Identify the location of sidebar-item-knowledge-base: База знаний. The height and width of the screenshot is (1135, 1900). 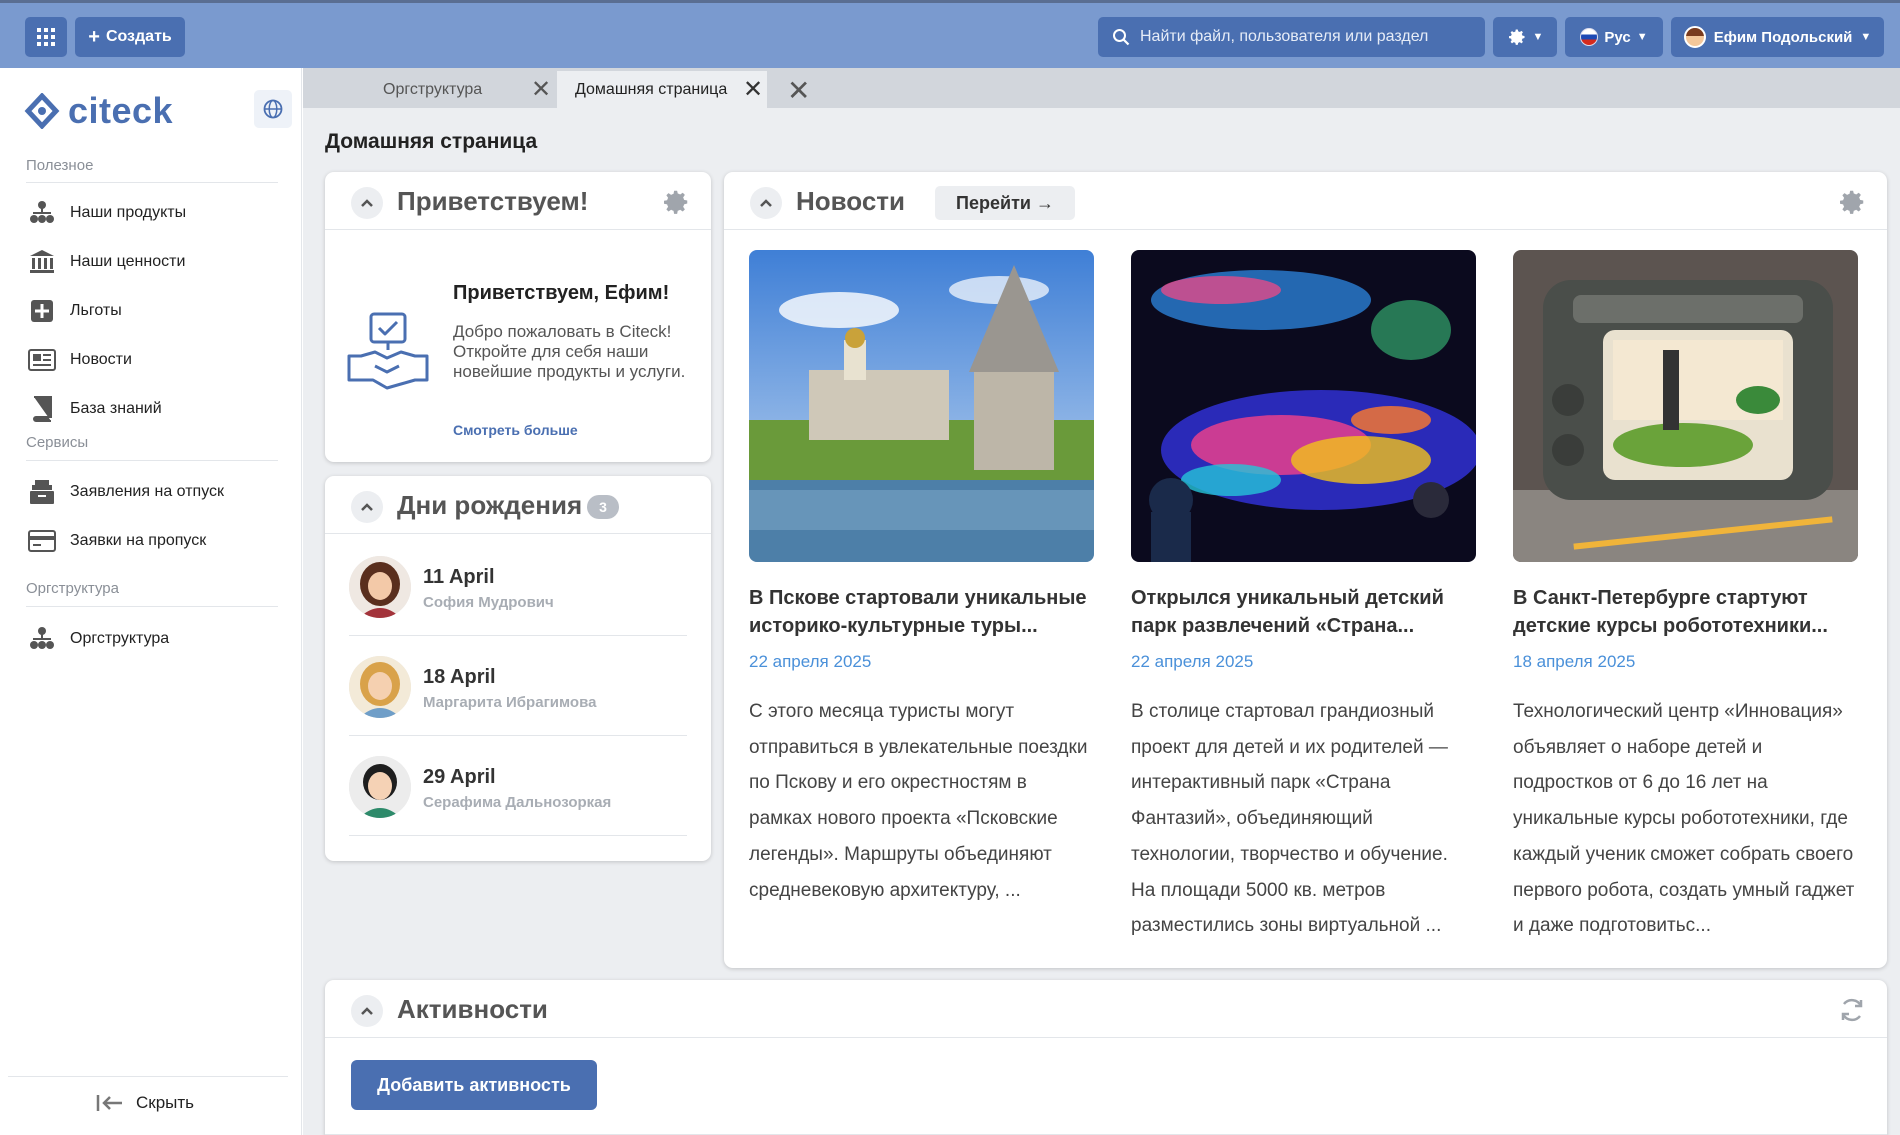
(158, 409).